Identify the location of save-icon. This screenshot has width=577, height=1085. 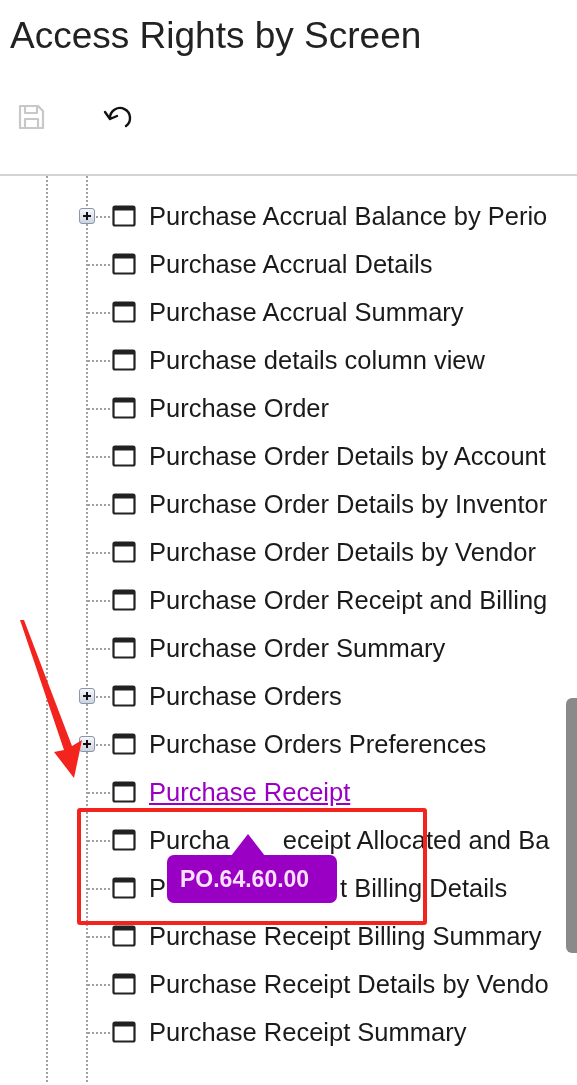
(31, 117).